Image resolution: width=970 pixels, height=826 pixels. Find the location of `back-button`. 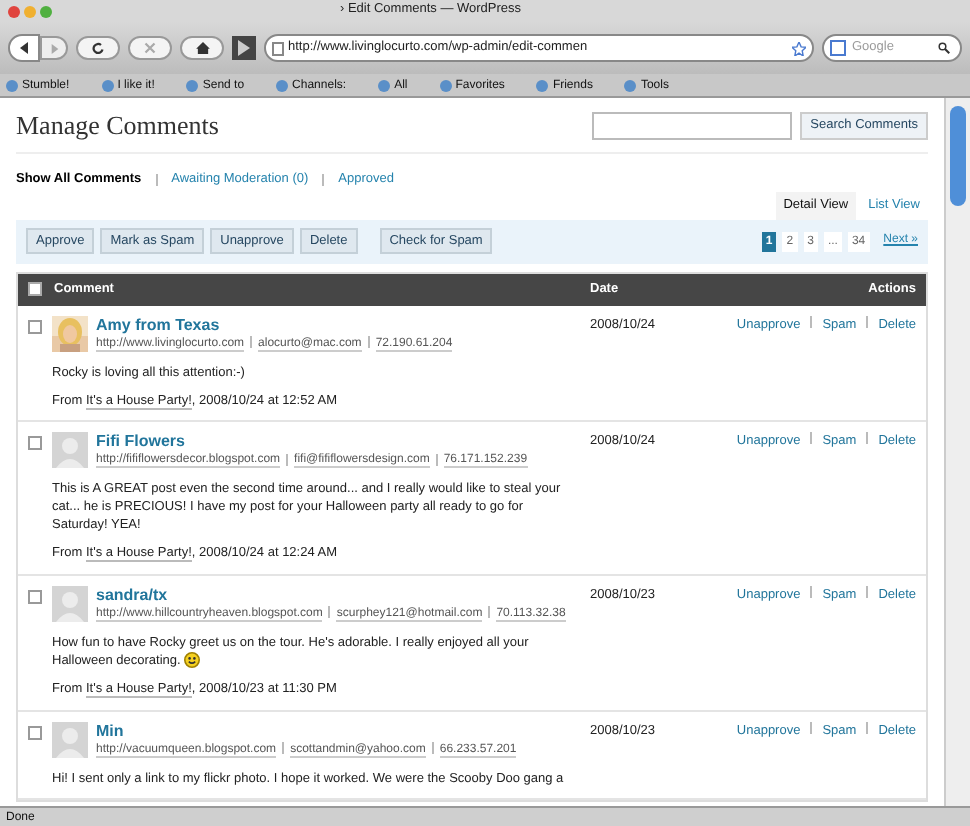

back-button is located at coordinates (24, 48).